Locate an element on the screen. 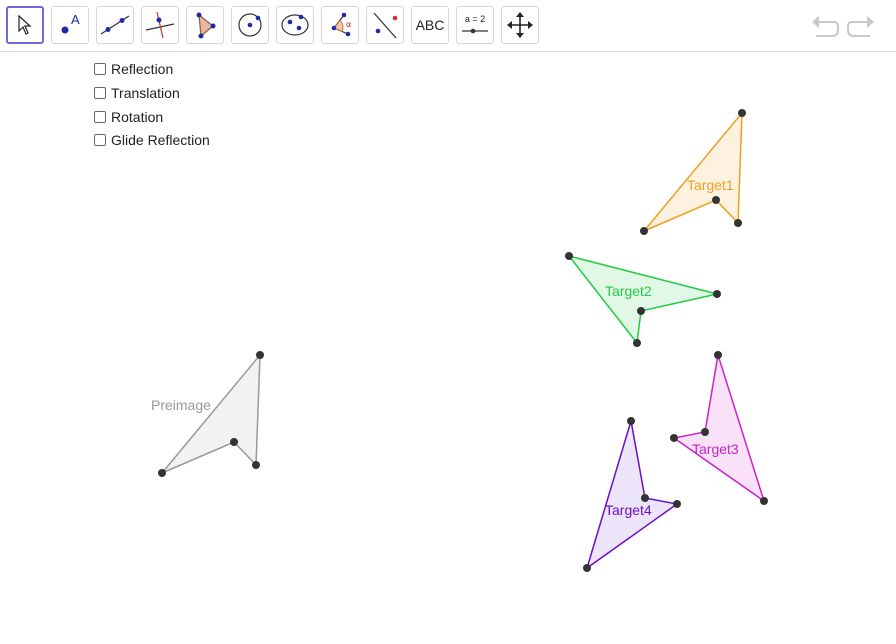  move-graphics-view-tool-button is located at coordinates (520, 25).